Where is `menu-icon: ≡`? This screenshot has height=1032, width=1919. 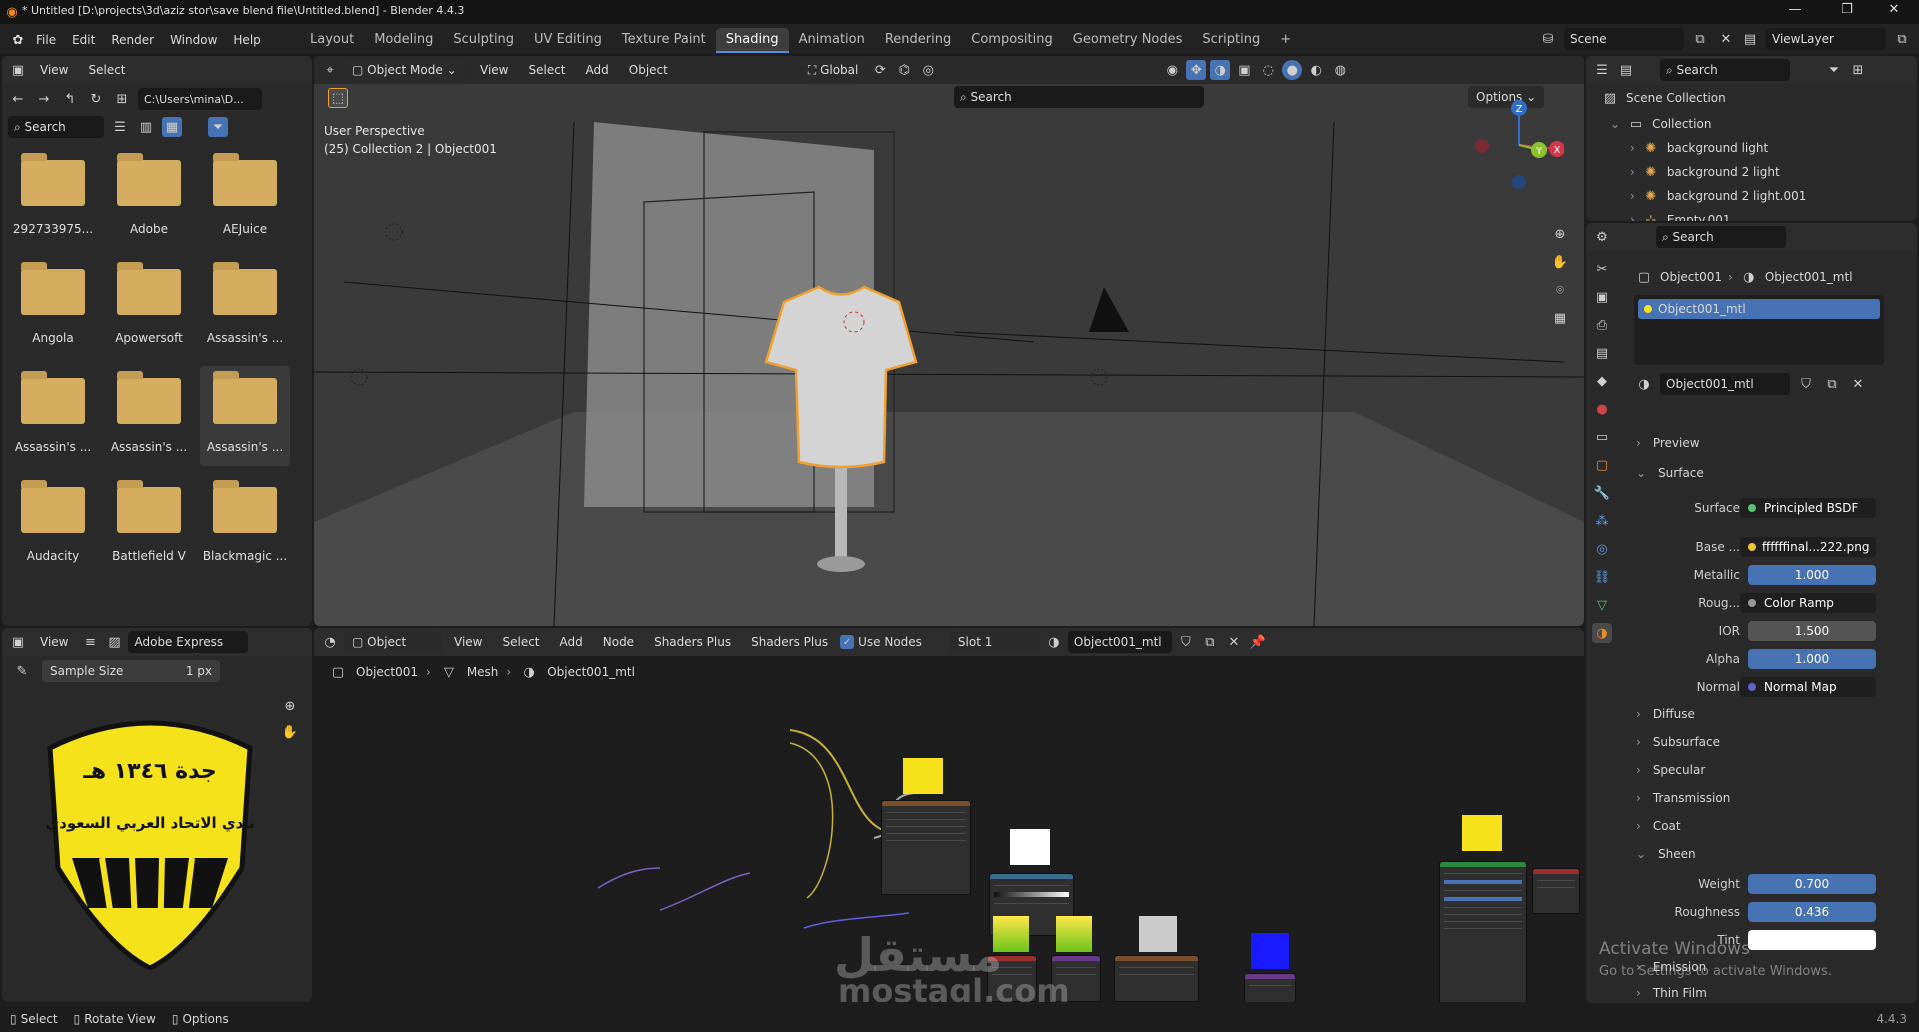 menu-icon: ≡ is located at coordinates (90, 642).